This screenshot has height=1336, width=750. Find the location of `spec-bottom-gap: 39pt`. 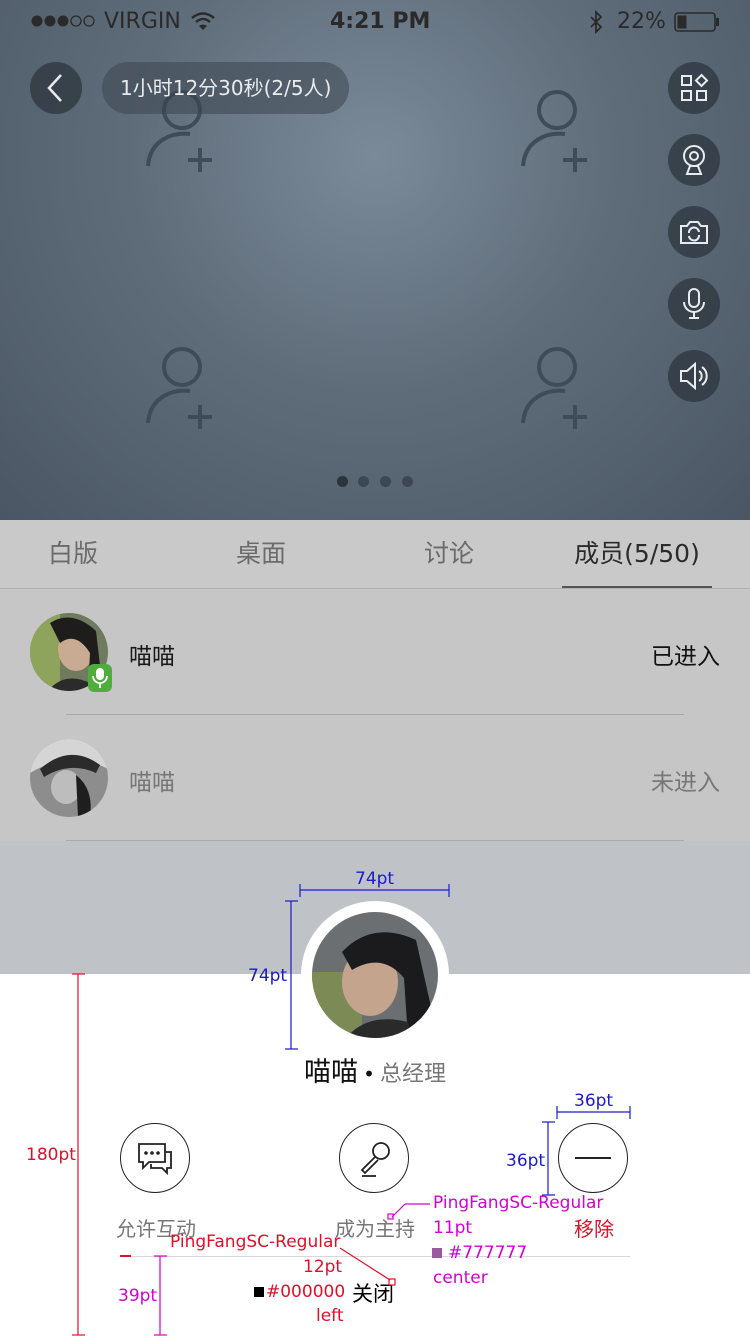

spec-bottom-gap: 39pt is located at coordinates (138, 1296).